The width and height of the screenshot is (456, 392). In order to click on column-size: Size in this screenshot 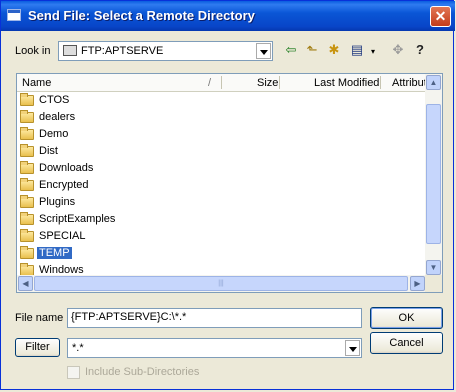, I will do `click(267, 83)`.